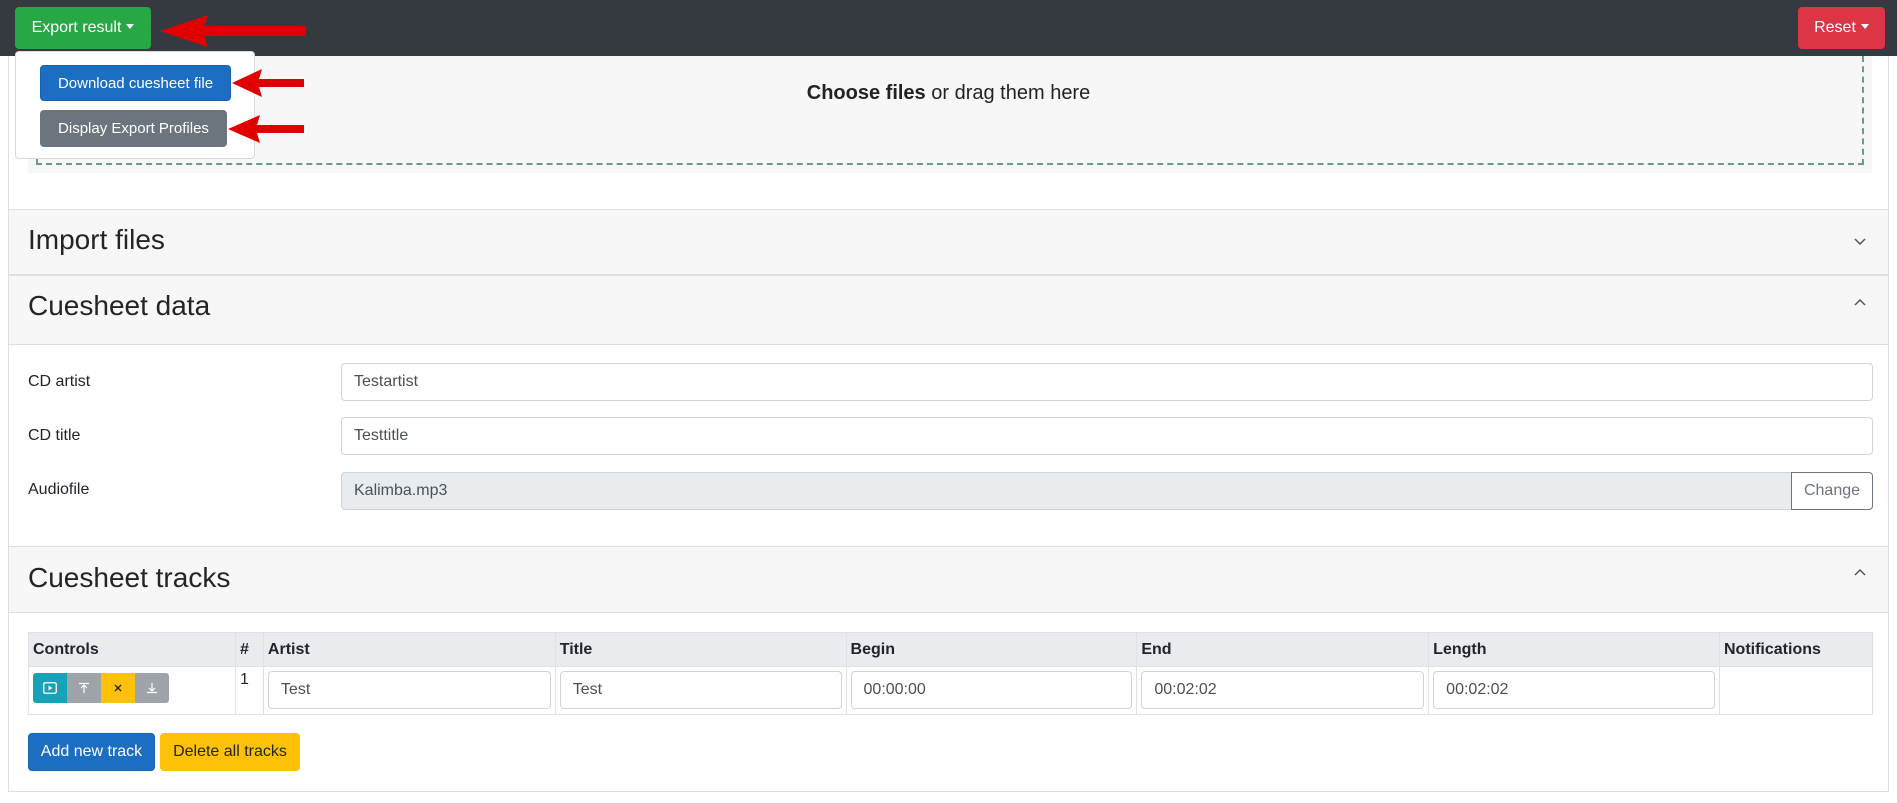  Describe the element at coordinates (950, 110) in the screenshot. I see `dropzone-dashed-border` at that location.